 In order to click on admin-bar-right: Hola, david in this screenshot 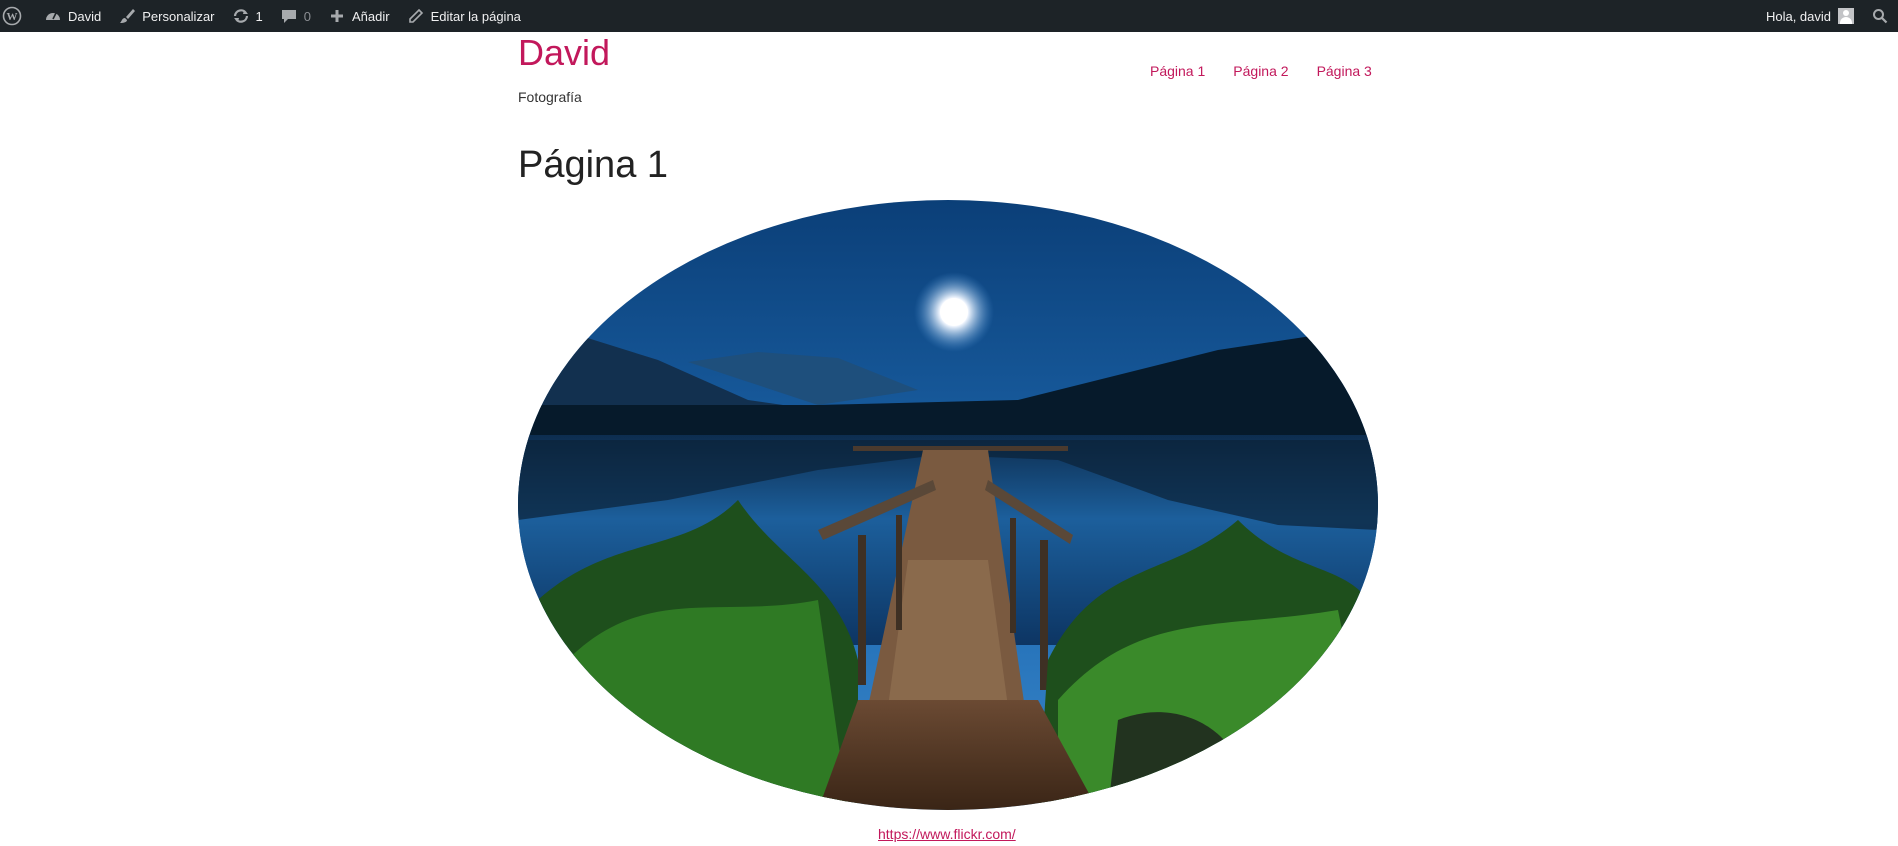, I will do `click(1831, 16)`.